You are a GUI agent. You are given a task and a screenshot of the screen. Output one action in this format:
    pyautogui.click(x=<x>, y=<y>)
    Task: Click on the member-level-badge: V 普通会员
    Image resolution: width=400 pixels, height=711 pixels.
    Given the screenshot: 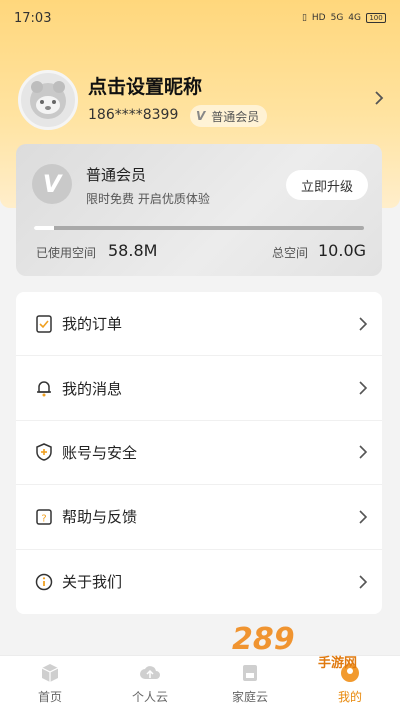 What is the action you would take?
    pyautogui.click(x=229, y=116)
    